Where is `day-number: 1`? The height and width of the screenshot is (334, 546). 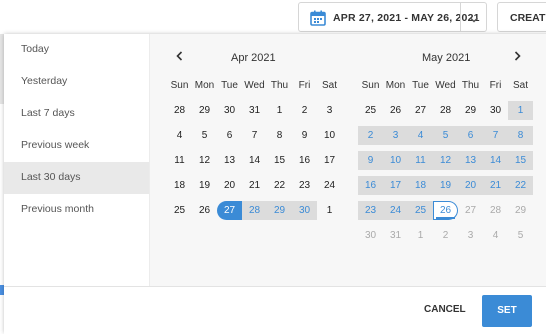 day-number: 1 is located at coordinates (520, 110).